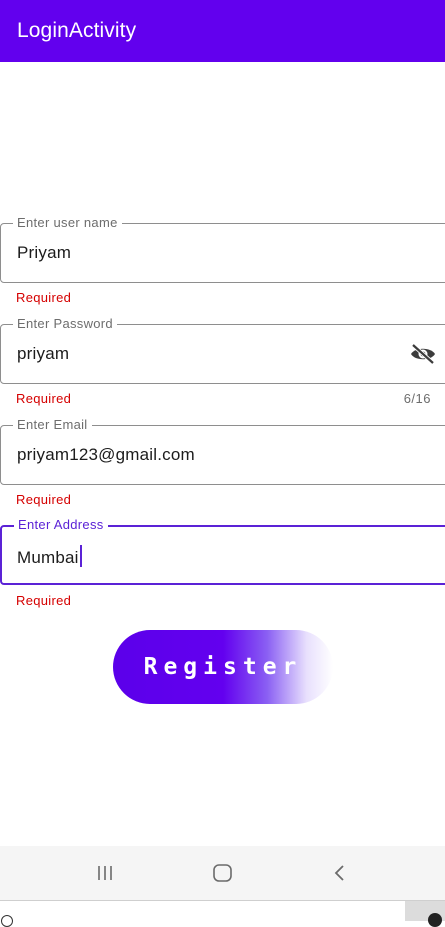 The image size is (445, 927). What do you see at coordinates (417, 398) in the screenshot?
I see `password-counter: 6/16` at bounding box center [417, 398].